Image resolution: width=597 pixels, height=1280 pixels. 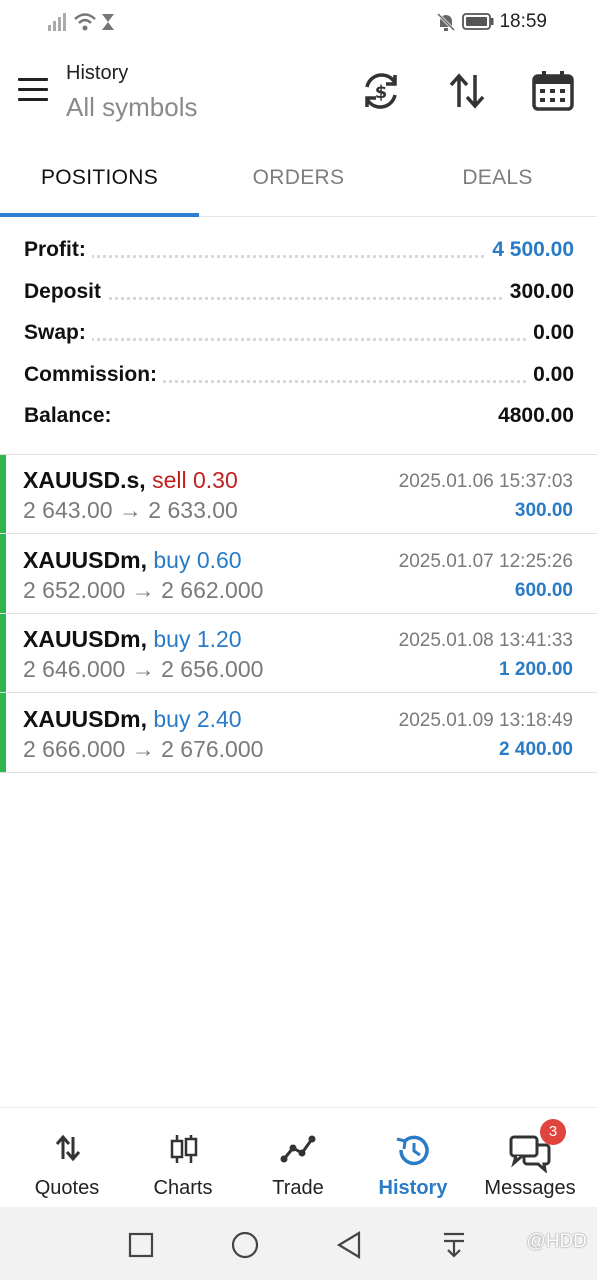 What do you see at coordinates (536, 749) in the screenshot?
I see `position-profit: 2 400.00` at bounding box center [536, 749].